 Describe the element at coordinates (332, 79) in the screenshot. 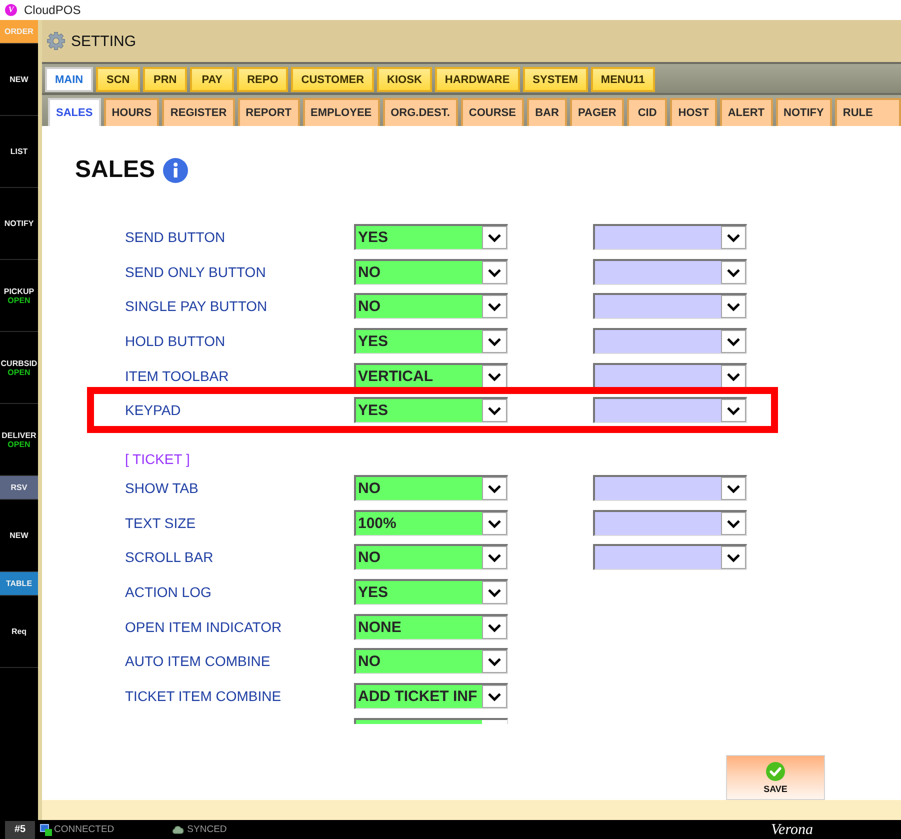

I see `tab: CUSTOMER` at that location.